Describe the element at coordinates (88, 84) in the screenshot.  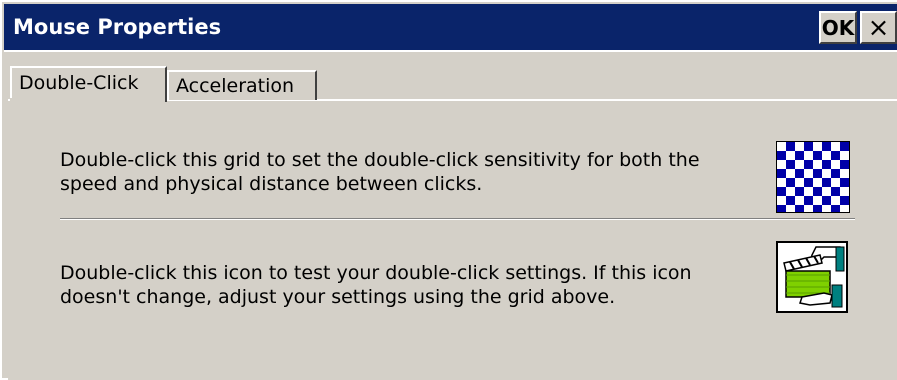
I see `tab-double-click: Double-Click` at that location.